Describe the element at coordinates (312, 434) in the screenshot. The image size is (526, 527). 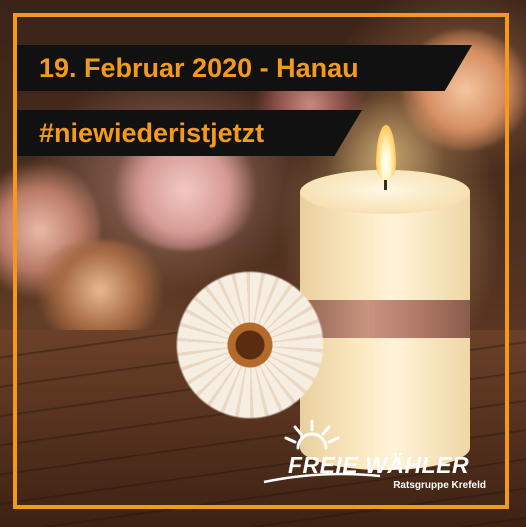
I see `sun-rays-icon` at that location.